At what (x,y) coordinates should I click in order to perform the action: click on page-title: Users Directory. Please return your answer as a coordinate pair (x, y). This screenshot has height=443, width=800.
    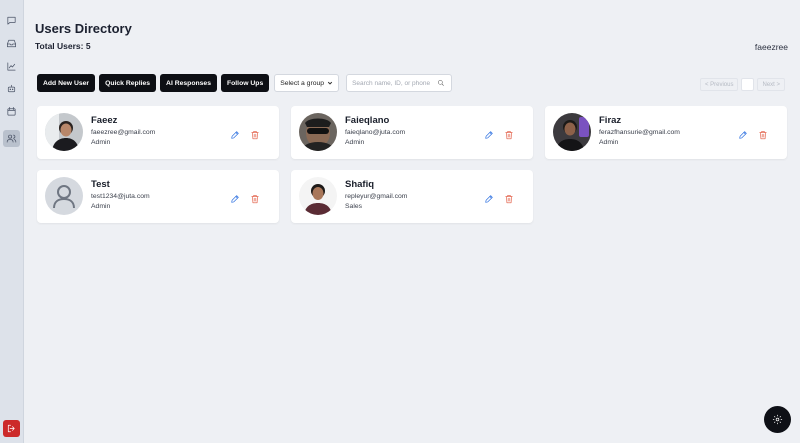
    Looking at the image, I should click on (83, 28).